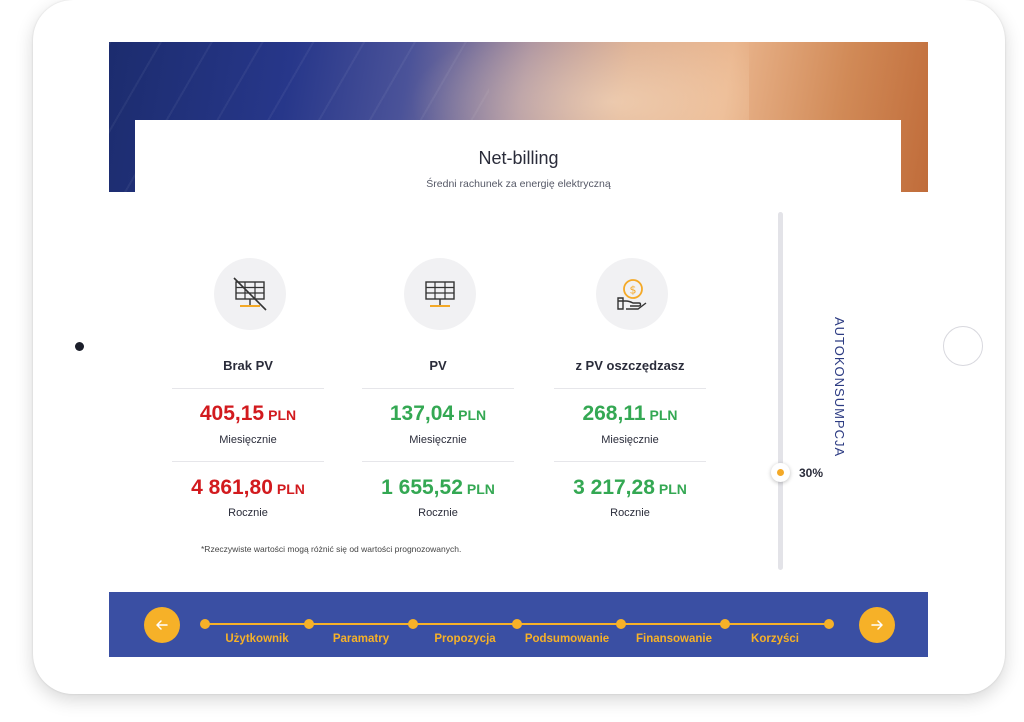 Image resolution: width=1024 pixels, height=722 pixels. What do you see at coordinates (440, 294) in the screenshot?
I see `solar-panel-icon` at bounding box center [440, 294].